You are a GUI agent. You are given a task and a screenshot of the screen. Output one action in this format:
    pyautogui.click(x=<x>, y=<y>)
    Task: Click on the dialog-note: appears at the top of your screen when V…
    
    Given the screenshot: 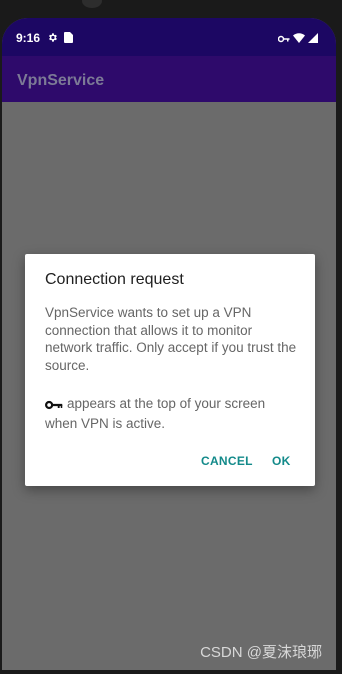 What is the action you would take?
    pyautogui.click(x=171, y=413)
    